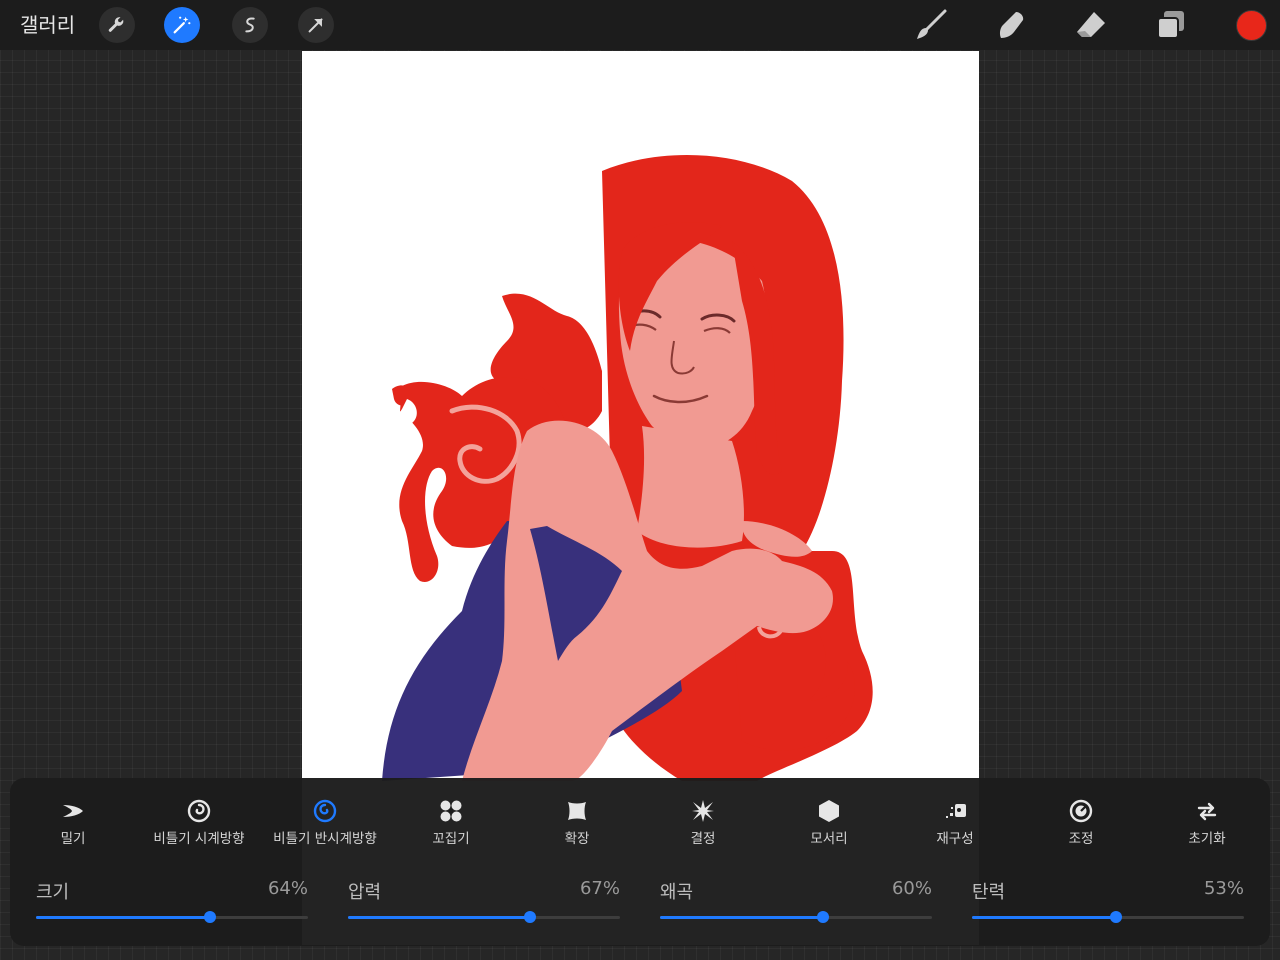  I want to click on gallery-button: 갤러리, so click(47, 25).